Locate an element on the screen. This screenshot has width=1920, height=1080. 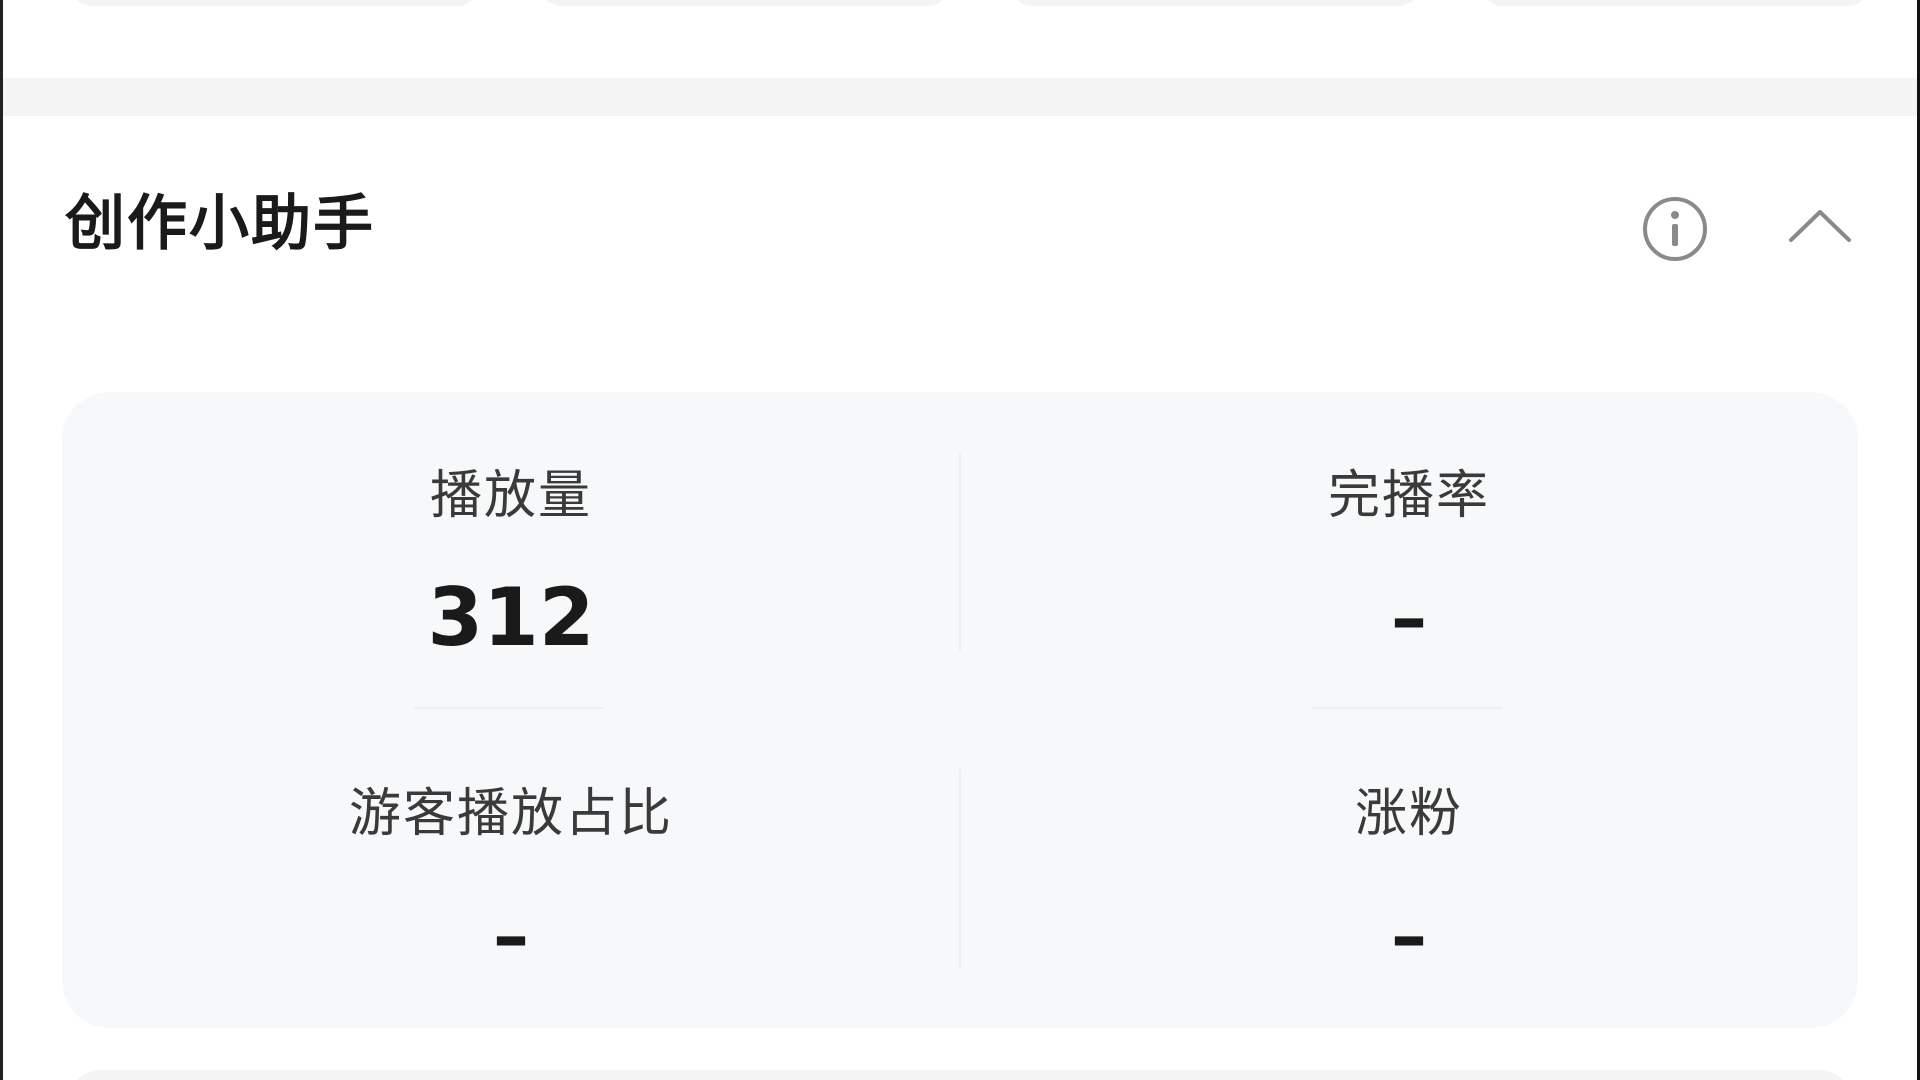
stat-label: 完播率 is located at coordinates (1408, 496).